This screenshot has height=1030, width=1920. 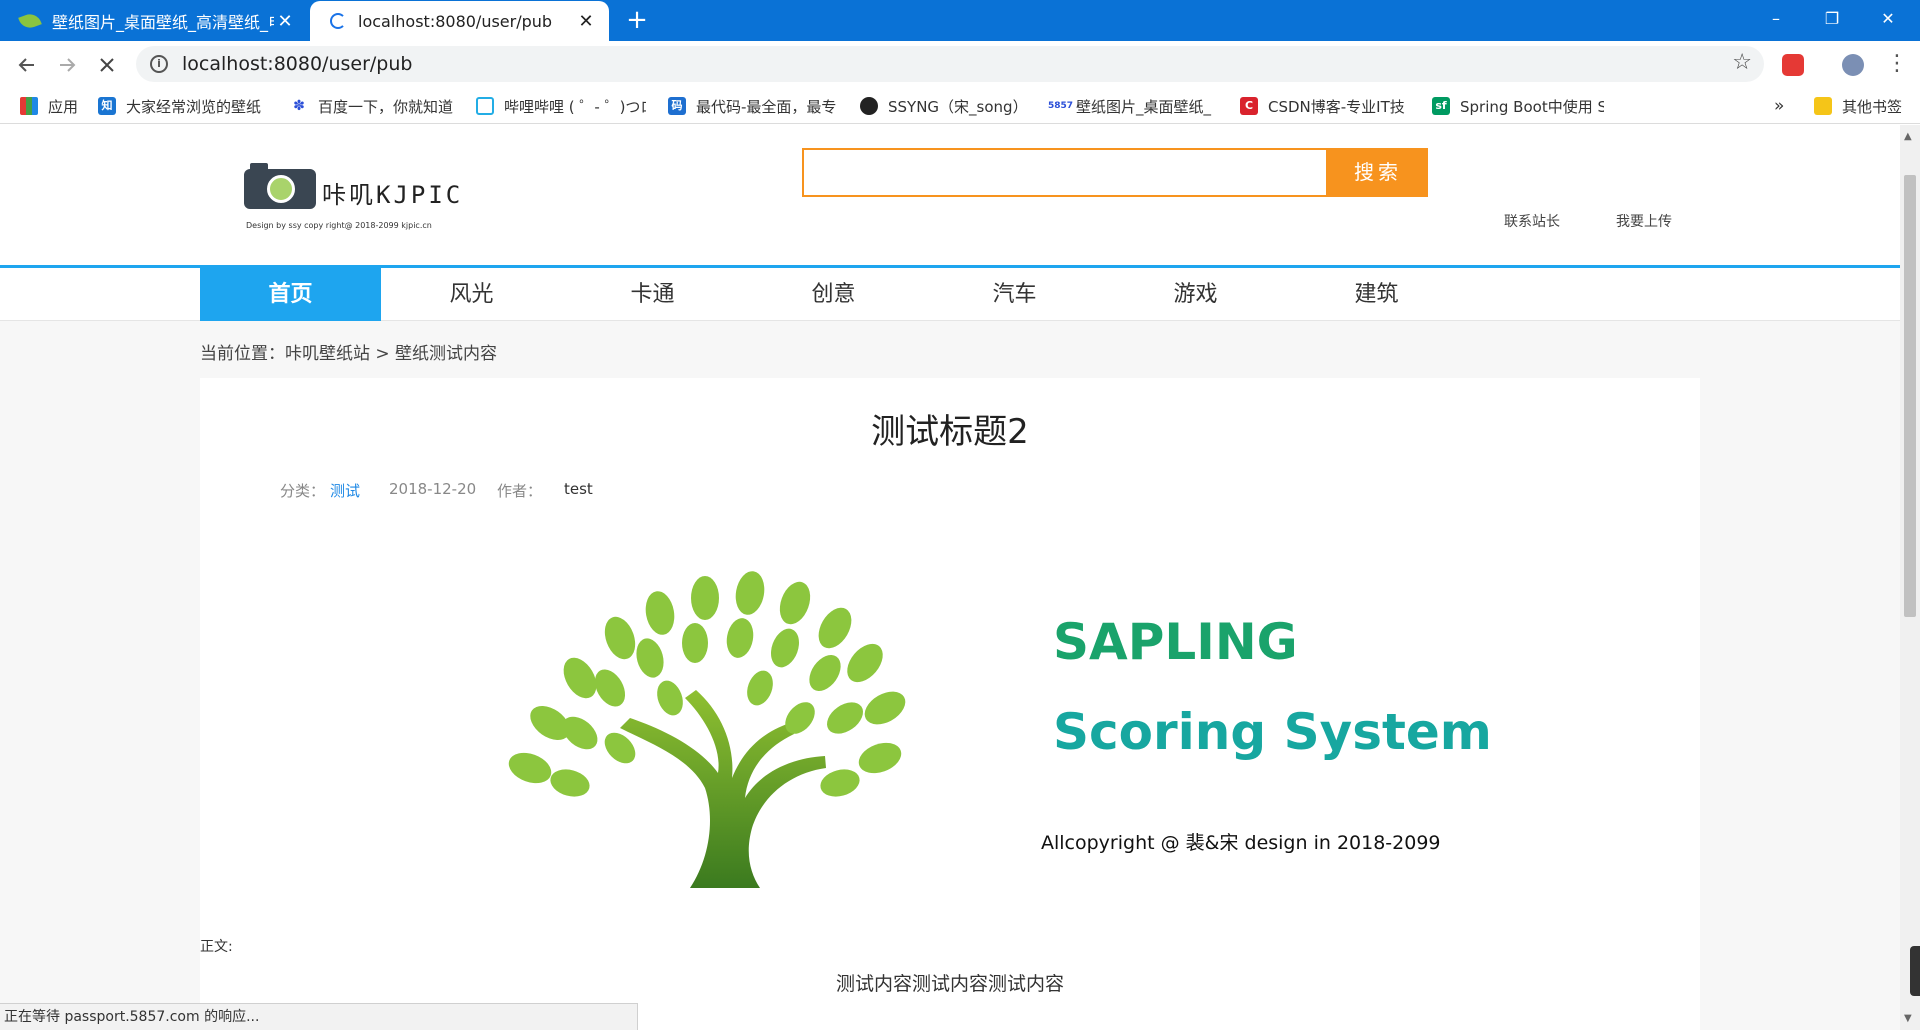 I want to click on camera-icon, so click(x=280, y=186).